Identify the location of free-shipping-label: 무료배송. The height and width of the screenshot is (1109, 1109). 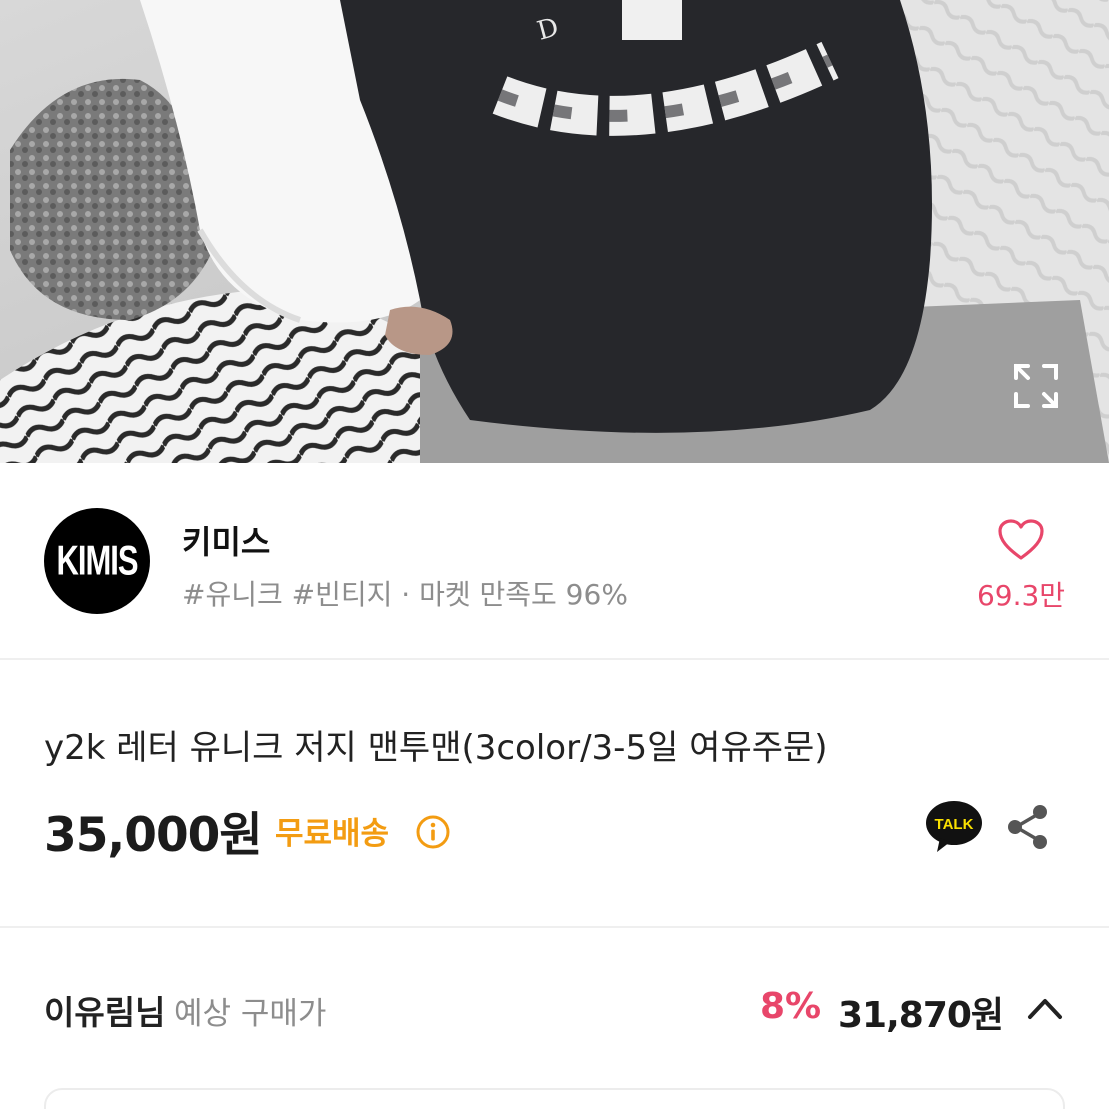
(332, 834).